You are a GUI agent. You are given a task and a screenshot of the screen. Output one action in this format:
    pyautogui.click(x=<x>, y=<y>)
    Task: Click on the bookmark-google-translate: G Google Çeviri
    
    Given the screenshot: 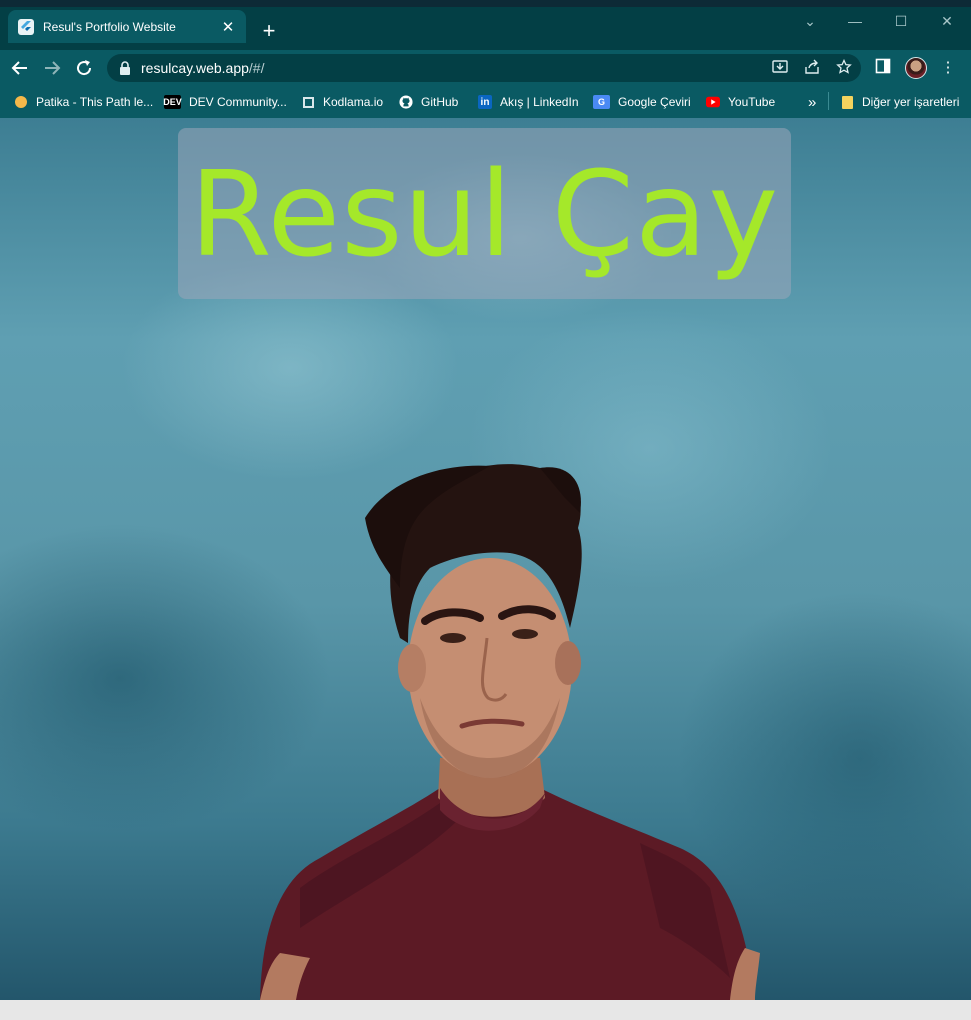 What is the action you would take?
    pyautogui.click(x=642, y=102)
    